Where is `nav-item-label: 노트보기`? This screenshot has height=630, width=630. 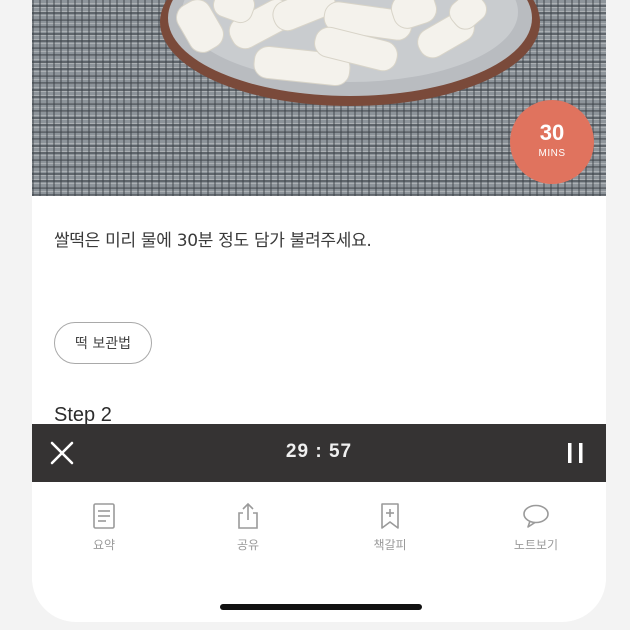
nav-item-label: 노트보기 is located at coordinates (536, 545).